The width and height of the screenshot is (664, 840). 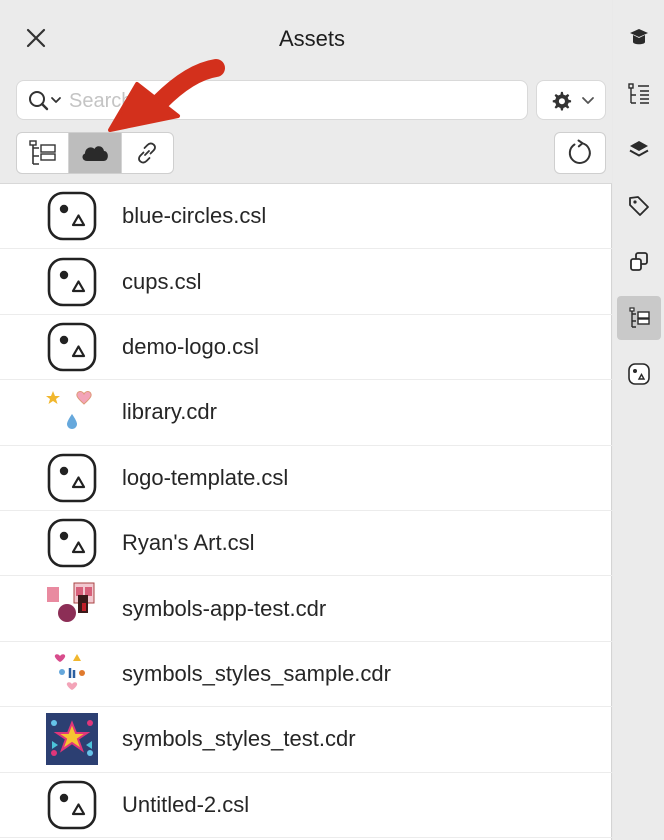 I want to click on assets-icon, so click(x=639, y=374).